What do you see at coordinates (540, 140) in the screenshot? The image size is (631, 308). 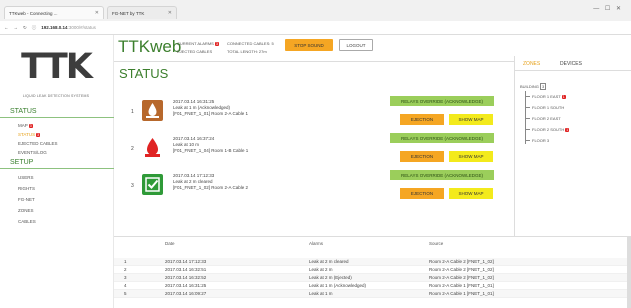 I see `tree-item-floor: FLOOR 3` at bounding box center [540, 140].